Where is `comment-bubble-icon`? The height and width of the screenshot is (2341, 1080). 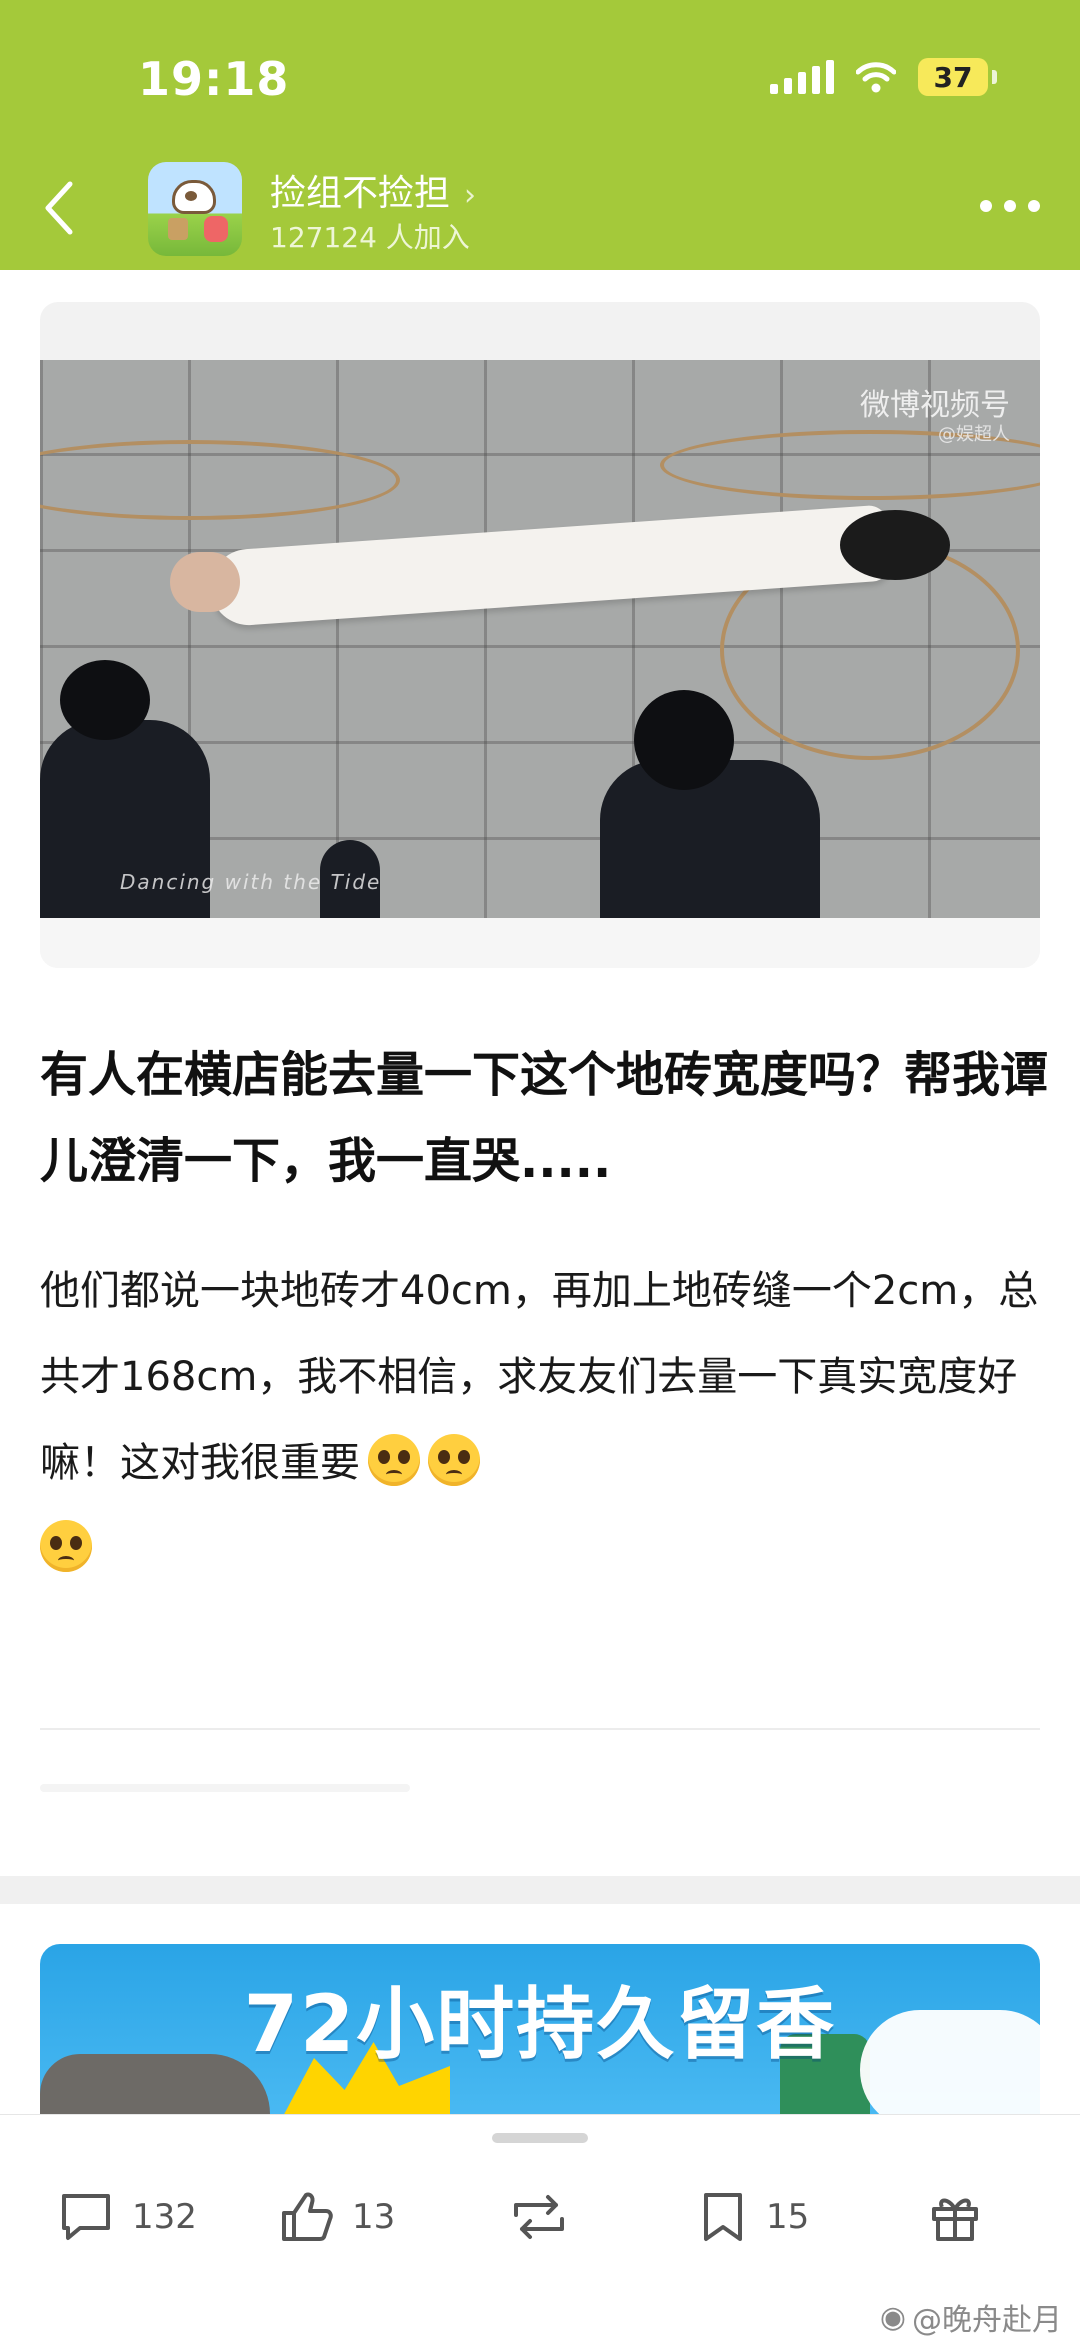 comment-bubble-icon is located at coordinates (86, 2217).